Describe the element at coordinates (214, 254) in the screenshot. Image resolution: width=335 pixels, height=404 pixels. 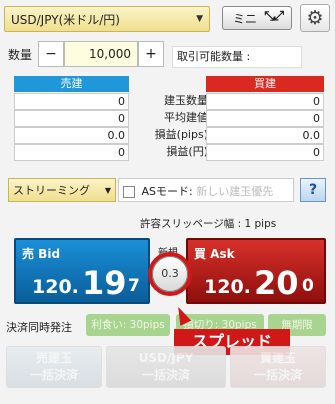
I see `ask-label: 買 Ask` at that location.